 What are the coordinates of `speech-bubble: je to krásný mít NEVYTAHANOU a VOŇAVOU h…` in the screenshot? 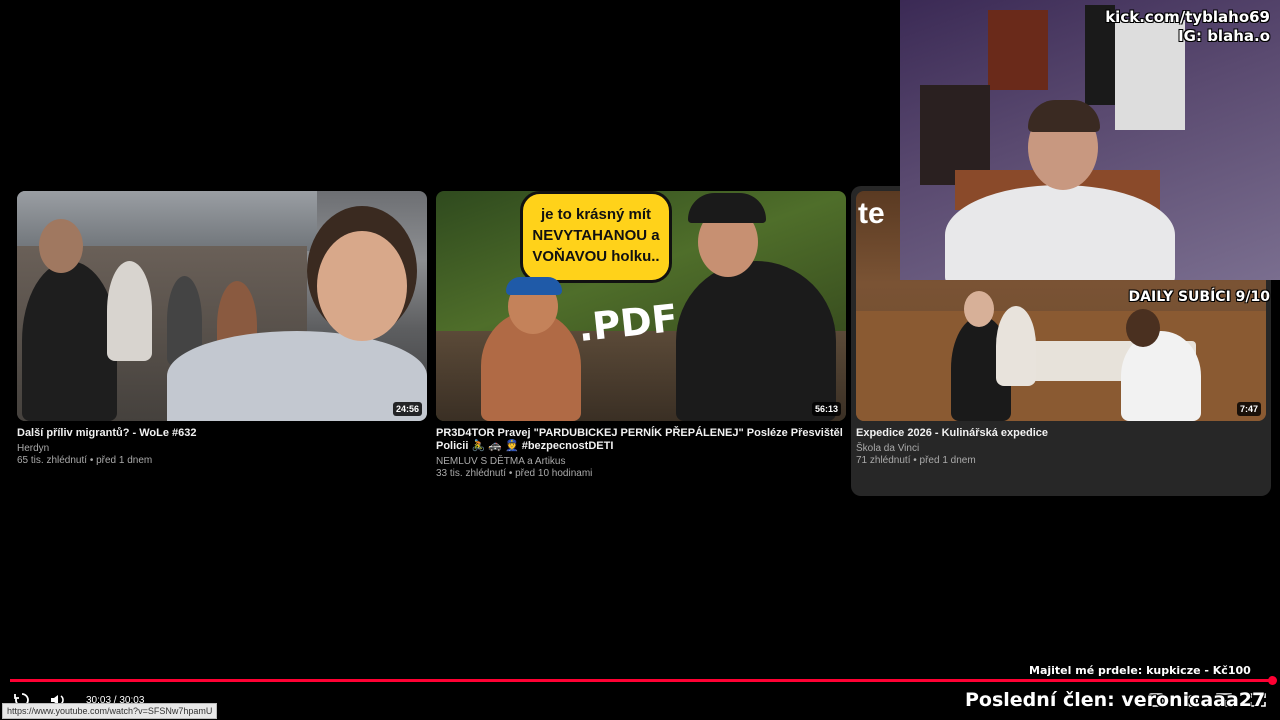 It's located at (596, 237).